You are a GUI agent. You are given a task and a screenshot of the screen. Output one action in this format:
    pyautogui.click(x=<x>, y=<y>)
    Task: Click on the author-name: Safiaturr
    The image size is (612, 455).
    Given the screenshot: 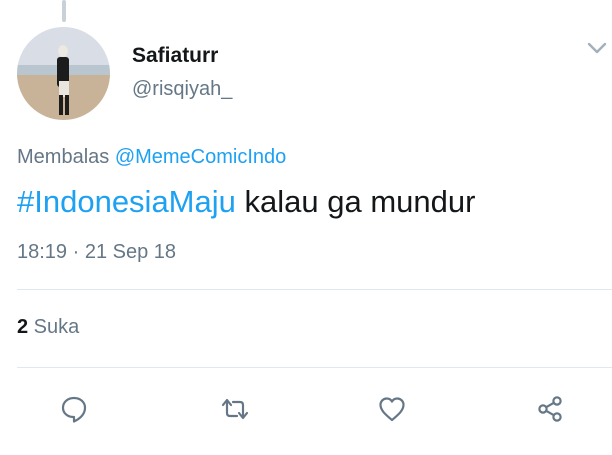 What is the action you would take?
    pyautogui.click(x=175, y=56)
    